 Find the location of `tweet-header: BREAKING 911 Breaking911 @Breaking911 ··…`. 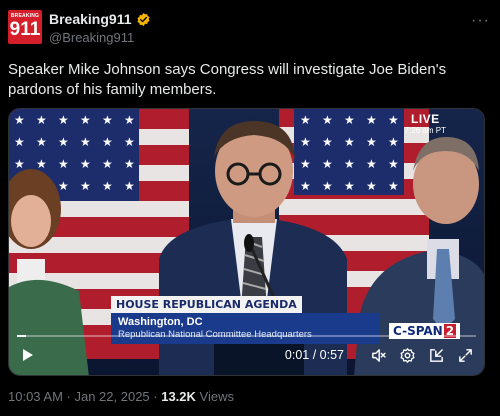

tweet-header: BREAKING 911 Breaking911 @Breaking911 ··… is located at coordinates (250, 30).